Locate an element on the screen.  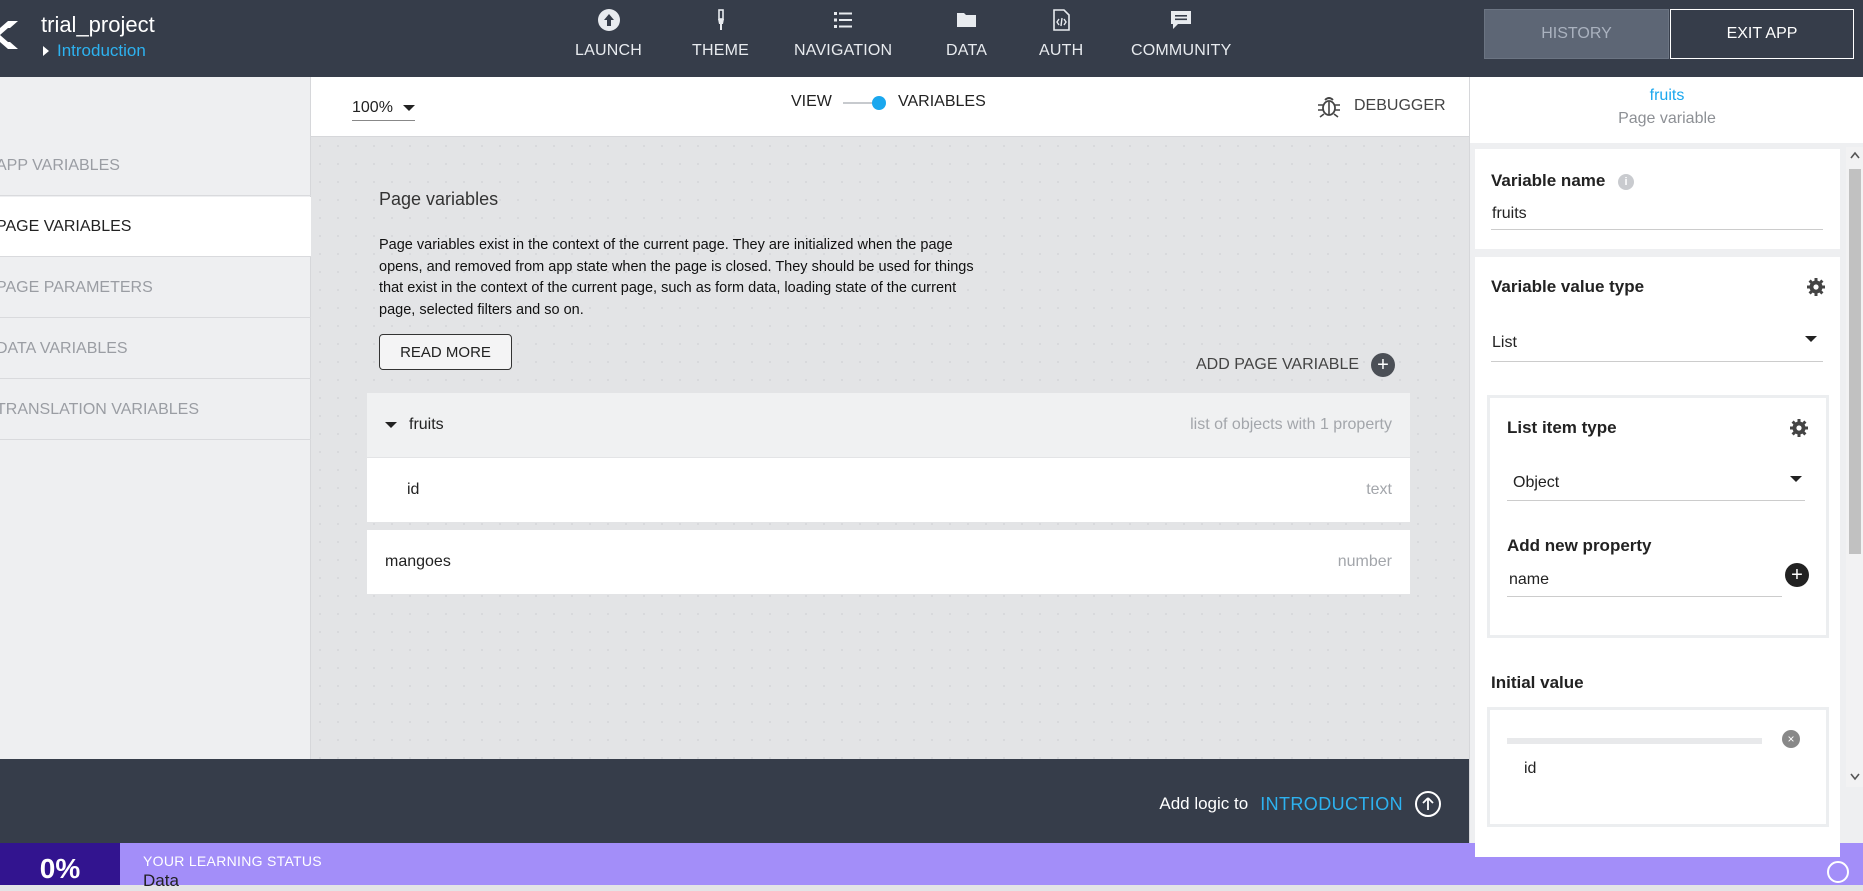
page-title: Page variables is located at coordinates (439, 199).